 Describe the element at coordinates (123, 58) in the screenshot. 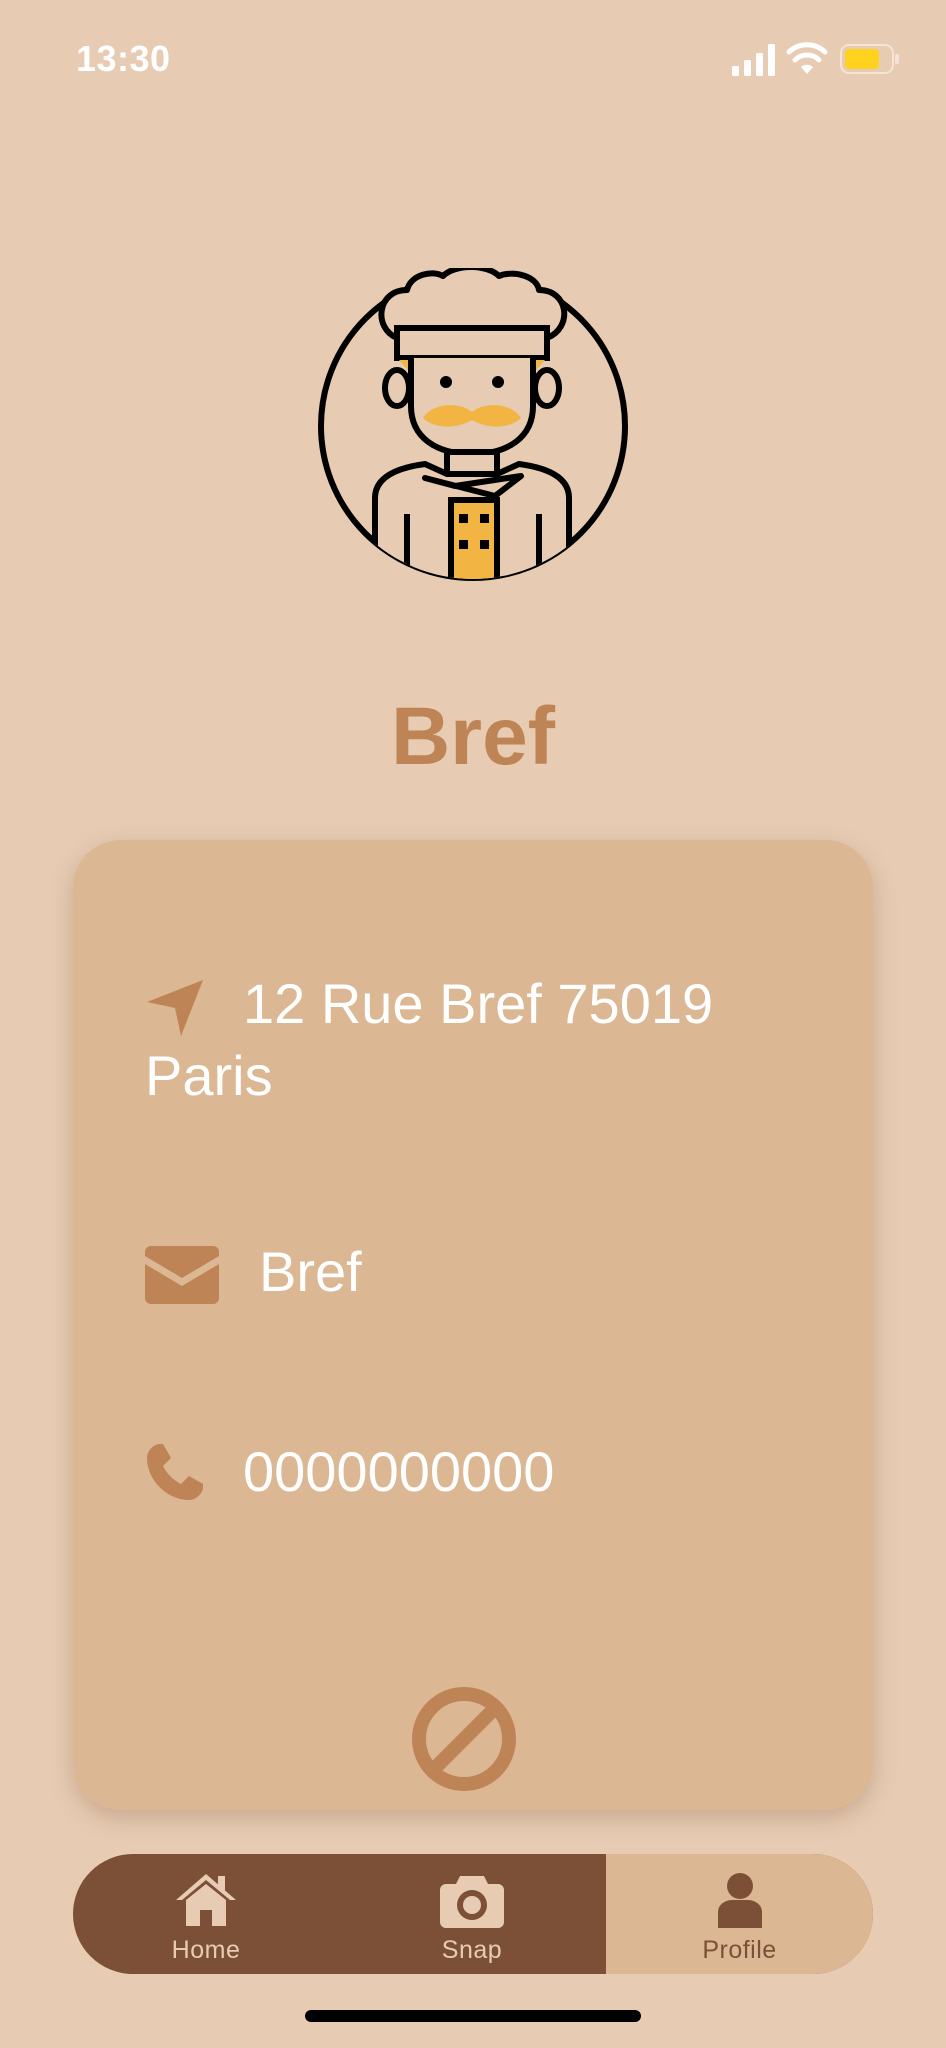

I see `status-time: 13:30` at that location.